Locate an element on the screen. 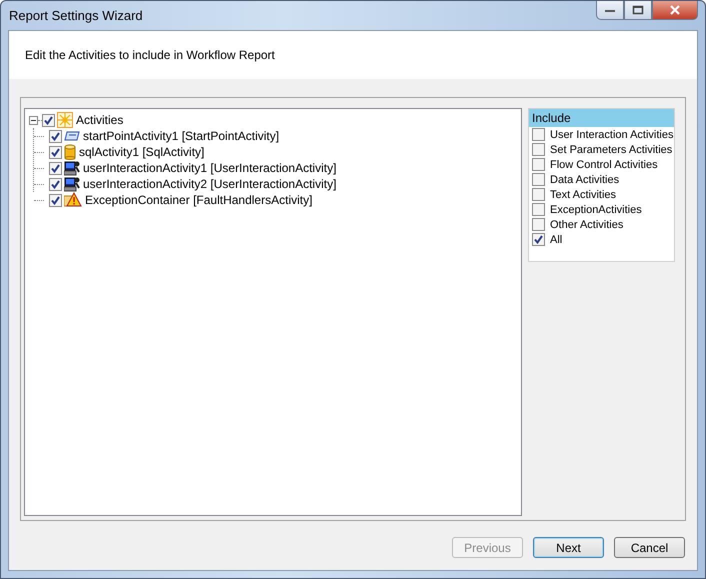 Image resolution: width=706 pixels, height=579 pixels. maximize-icon is located at coordinates (638, 10).